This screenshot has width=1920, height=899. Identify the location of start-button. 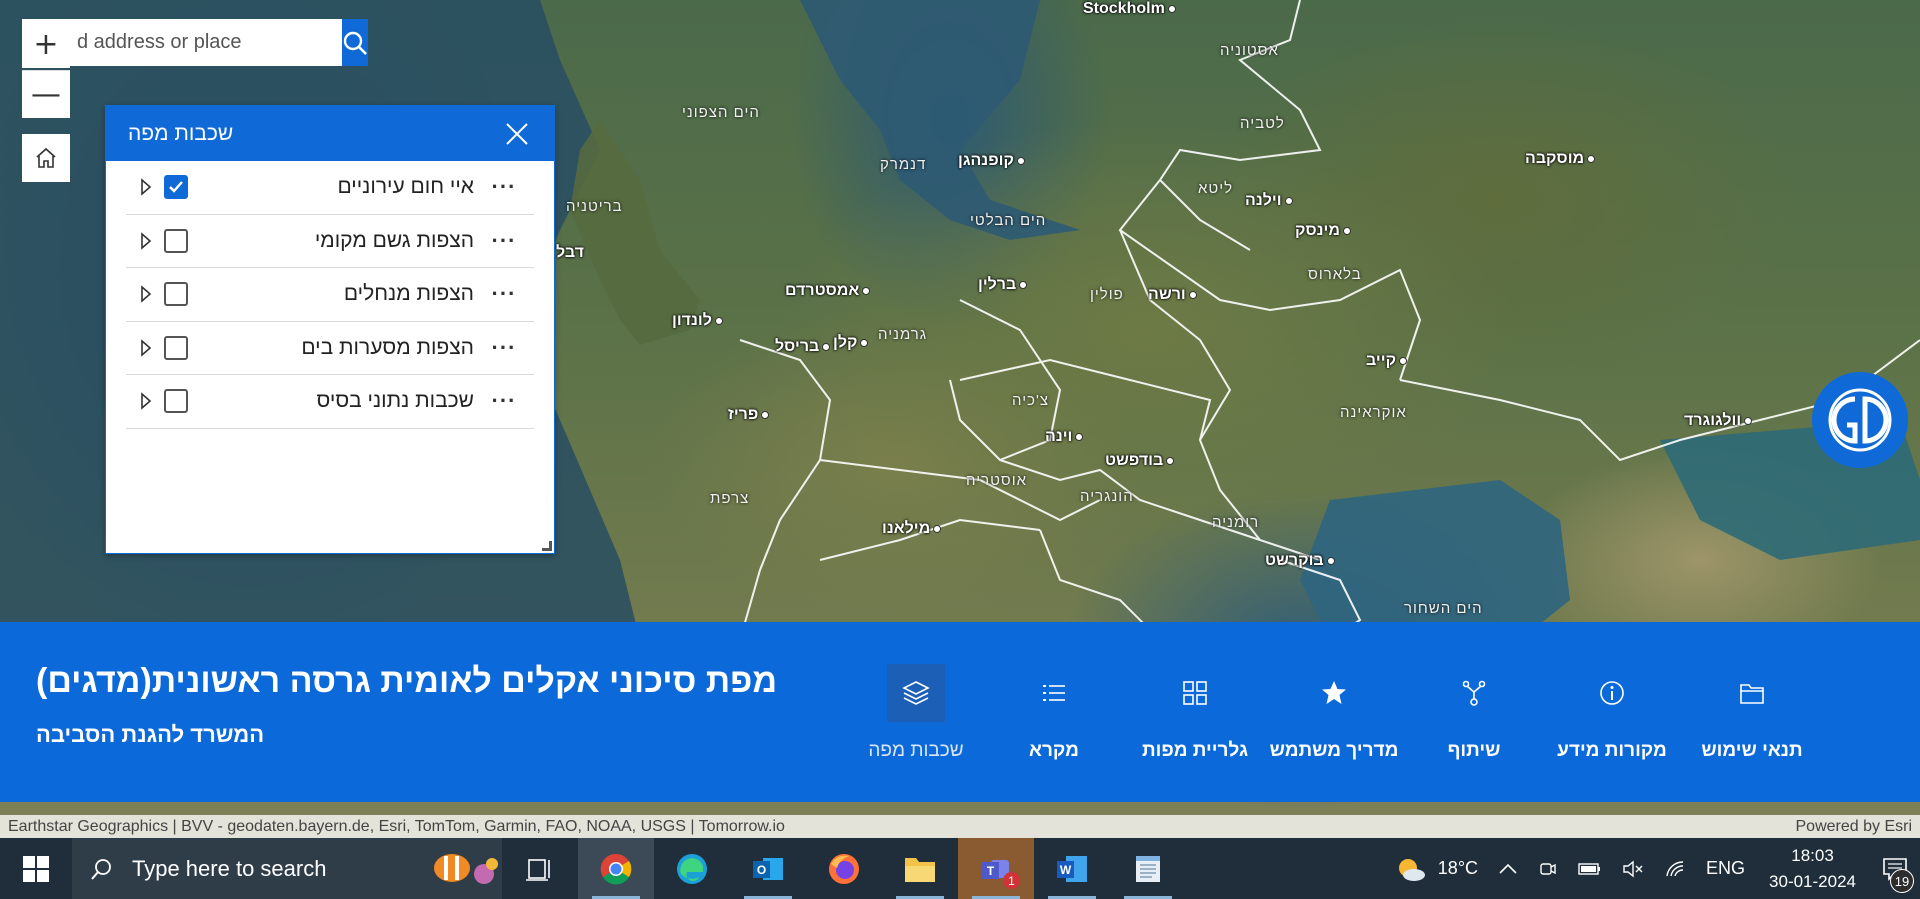
(36, 868).